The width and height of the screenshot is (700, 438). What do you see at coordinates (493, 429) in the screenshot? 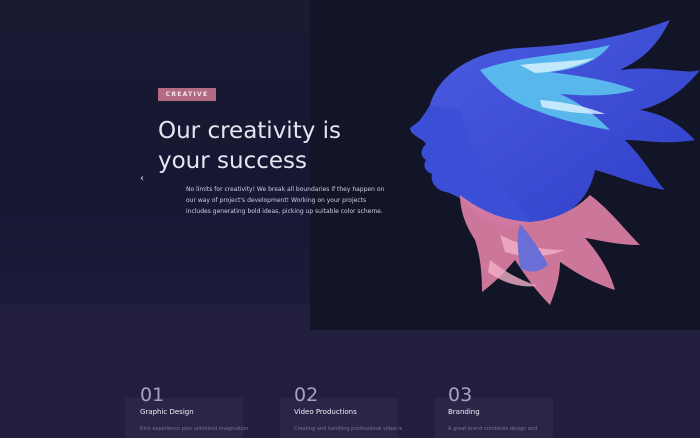
I see `service-text-branding: A great brand combines design and` at bounding box center [493, 429].